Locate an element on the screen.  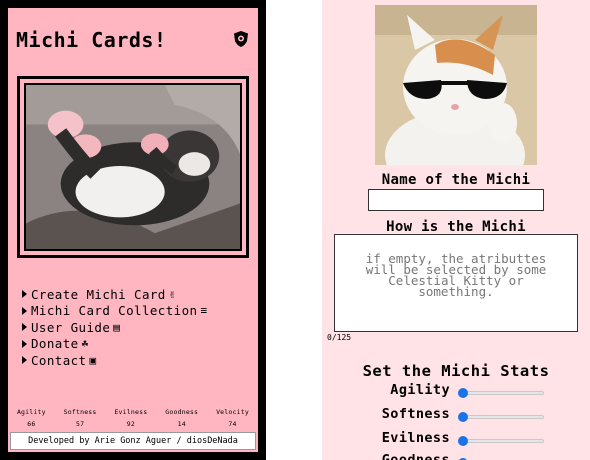
stat-velocity: Velocity 74 is located at coordinates (232, 418).